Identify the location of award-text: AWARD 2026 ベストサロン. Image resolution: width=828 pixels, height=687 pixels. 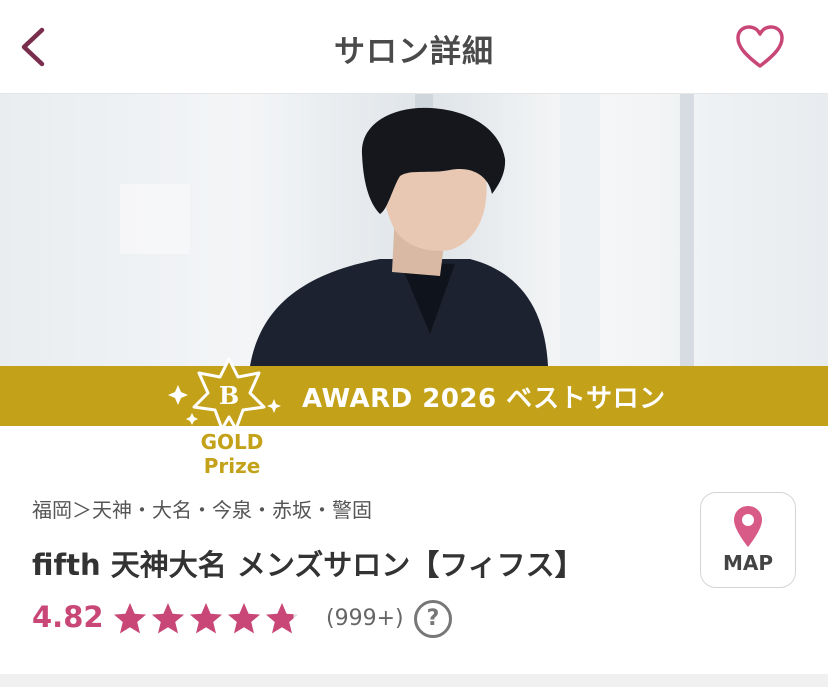
(484, 399).